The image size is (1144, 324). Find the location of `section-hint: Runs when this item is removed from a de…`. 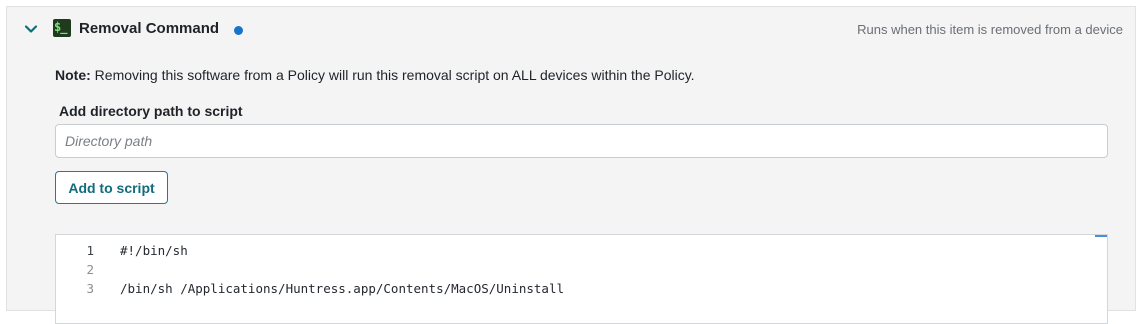

section-hint: Runs when this item is removed from a de… is located at coordinates (990, 29).